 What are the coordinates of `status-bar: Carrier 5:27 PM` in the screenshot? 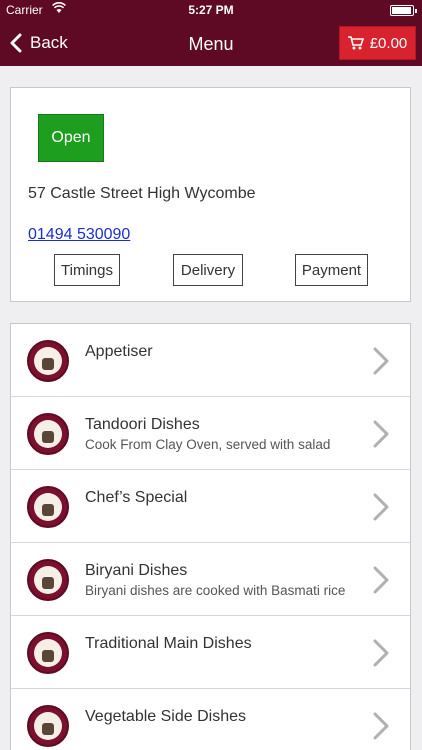 It's located at (211, 10).